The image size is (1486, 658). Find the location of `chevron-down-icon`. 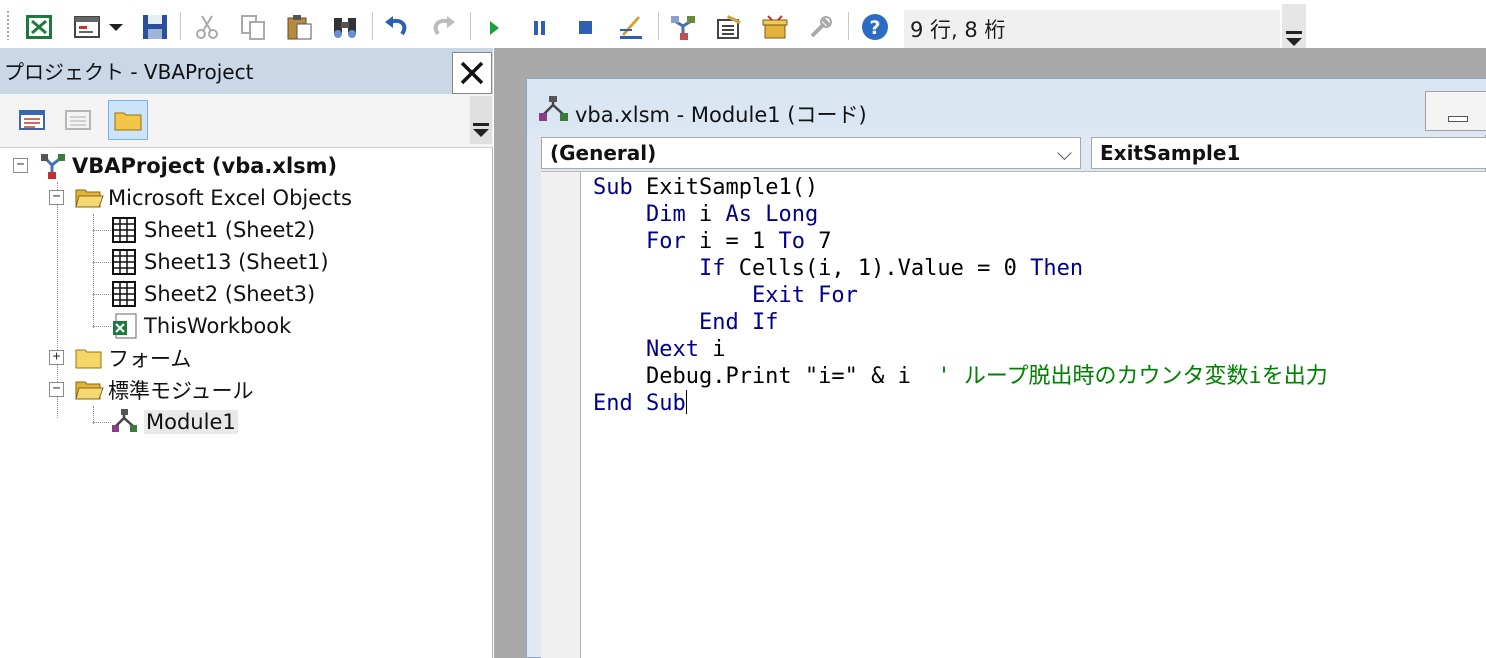

chevron-down-icon is located at coordinates (481, 133).